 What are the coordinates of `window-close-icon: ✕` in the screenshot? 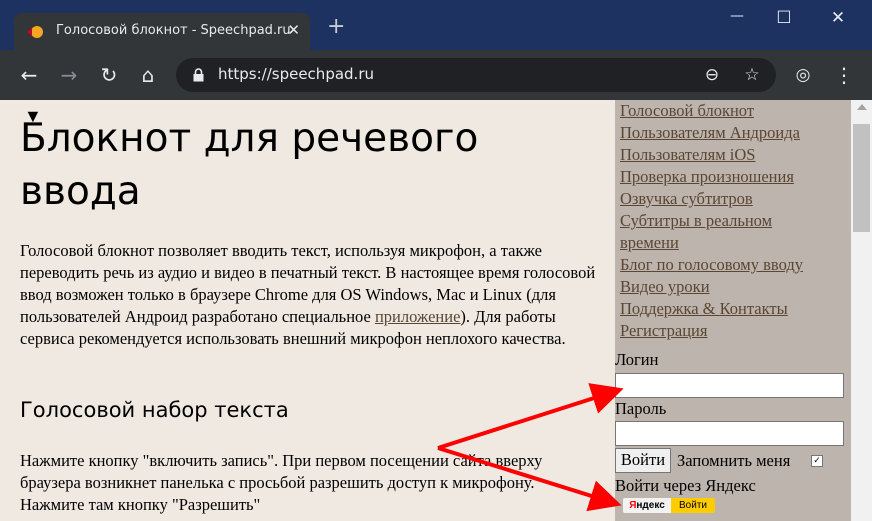 It's located at (838, 20).